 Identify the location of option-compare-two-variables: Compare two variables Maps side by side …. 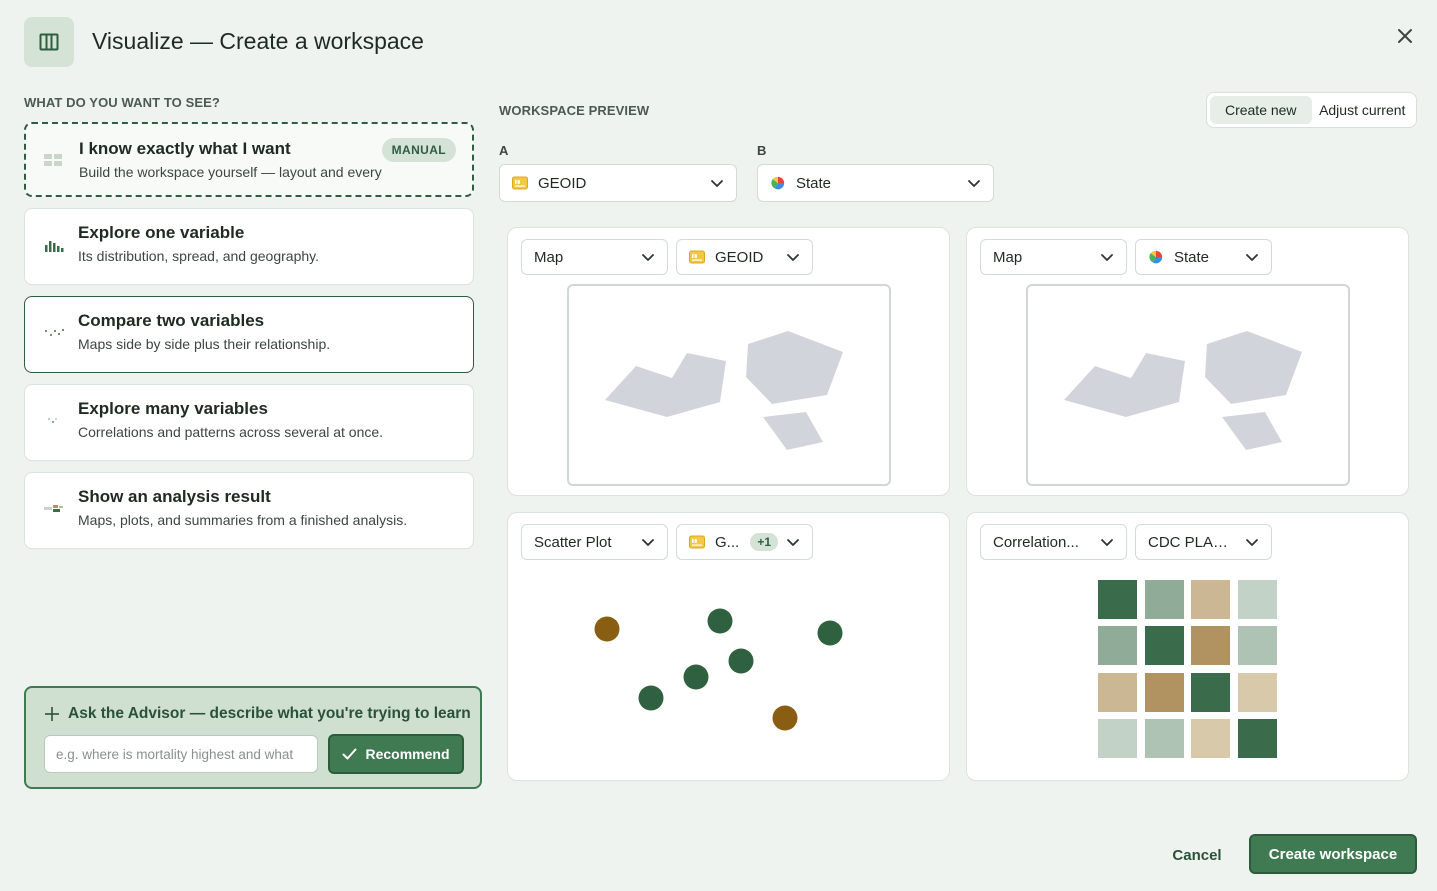
(249, 334).